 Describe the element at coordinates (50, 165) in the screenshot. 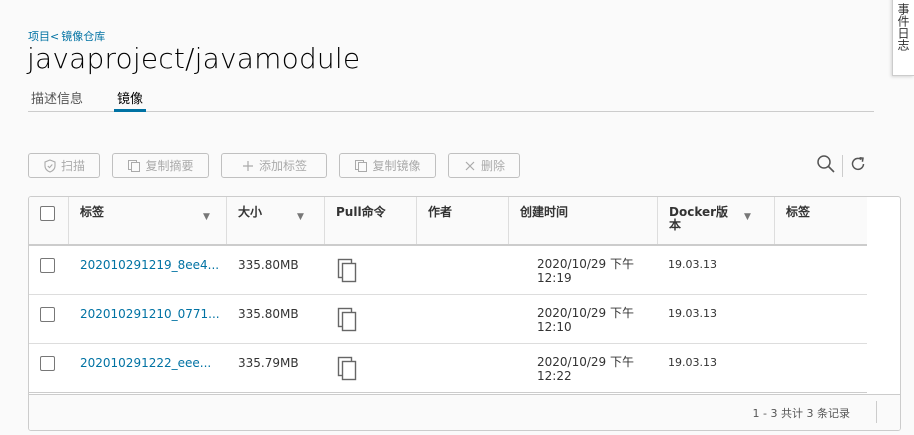

I see `shield-icon` at that location.